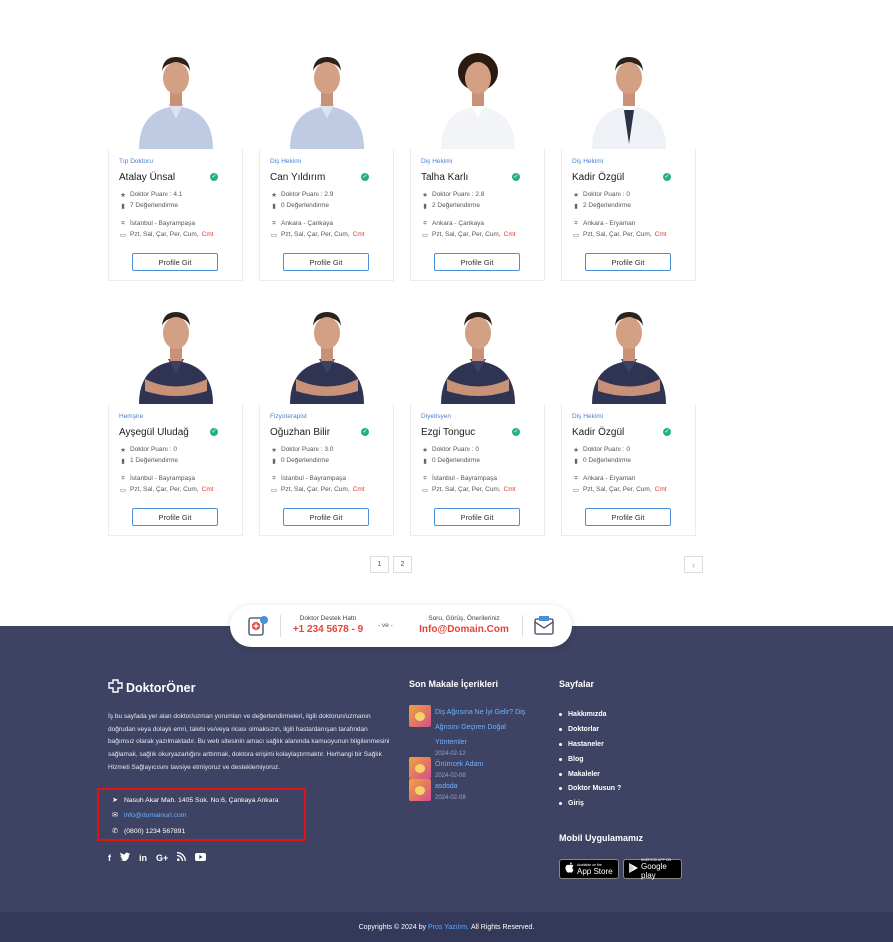 The width and height of the screenshot is (893, 942). Describe the element at coordinates (448, 927) in the screenshot. I see `copyright-brand-link: Pros Yazılım.` at that location.